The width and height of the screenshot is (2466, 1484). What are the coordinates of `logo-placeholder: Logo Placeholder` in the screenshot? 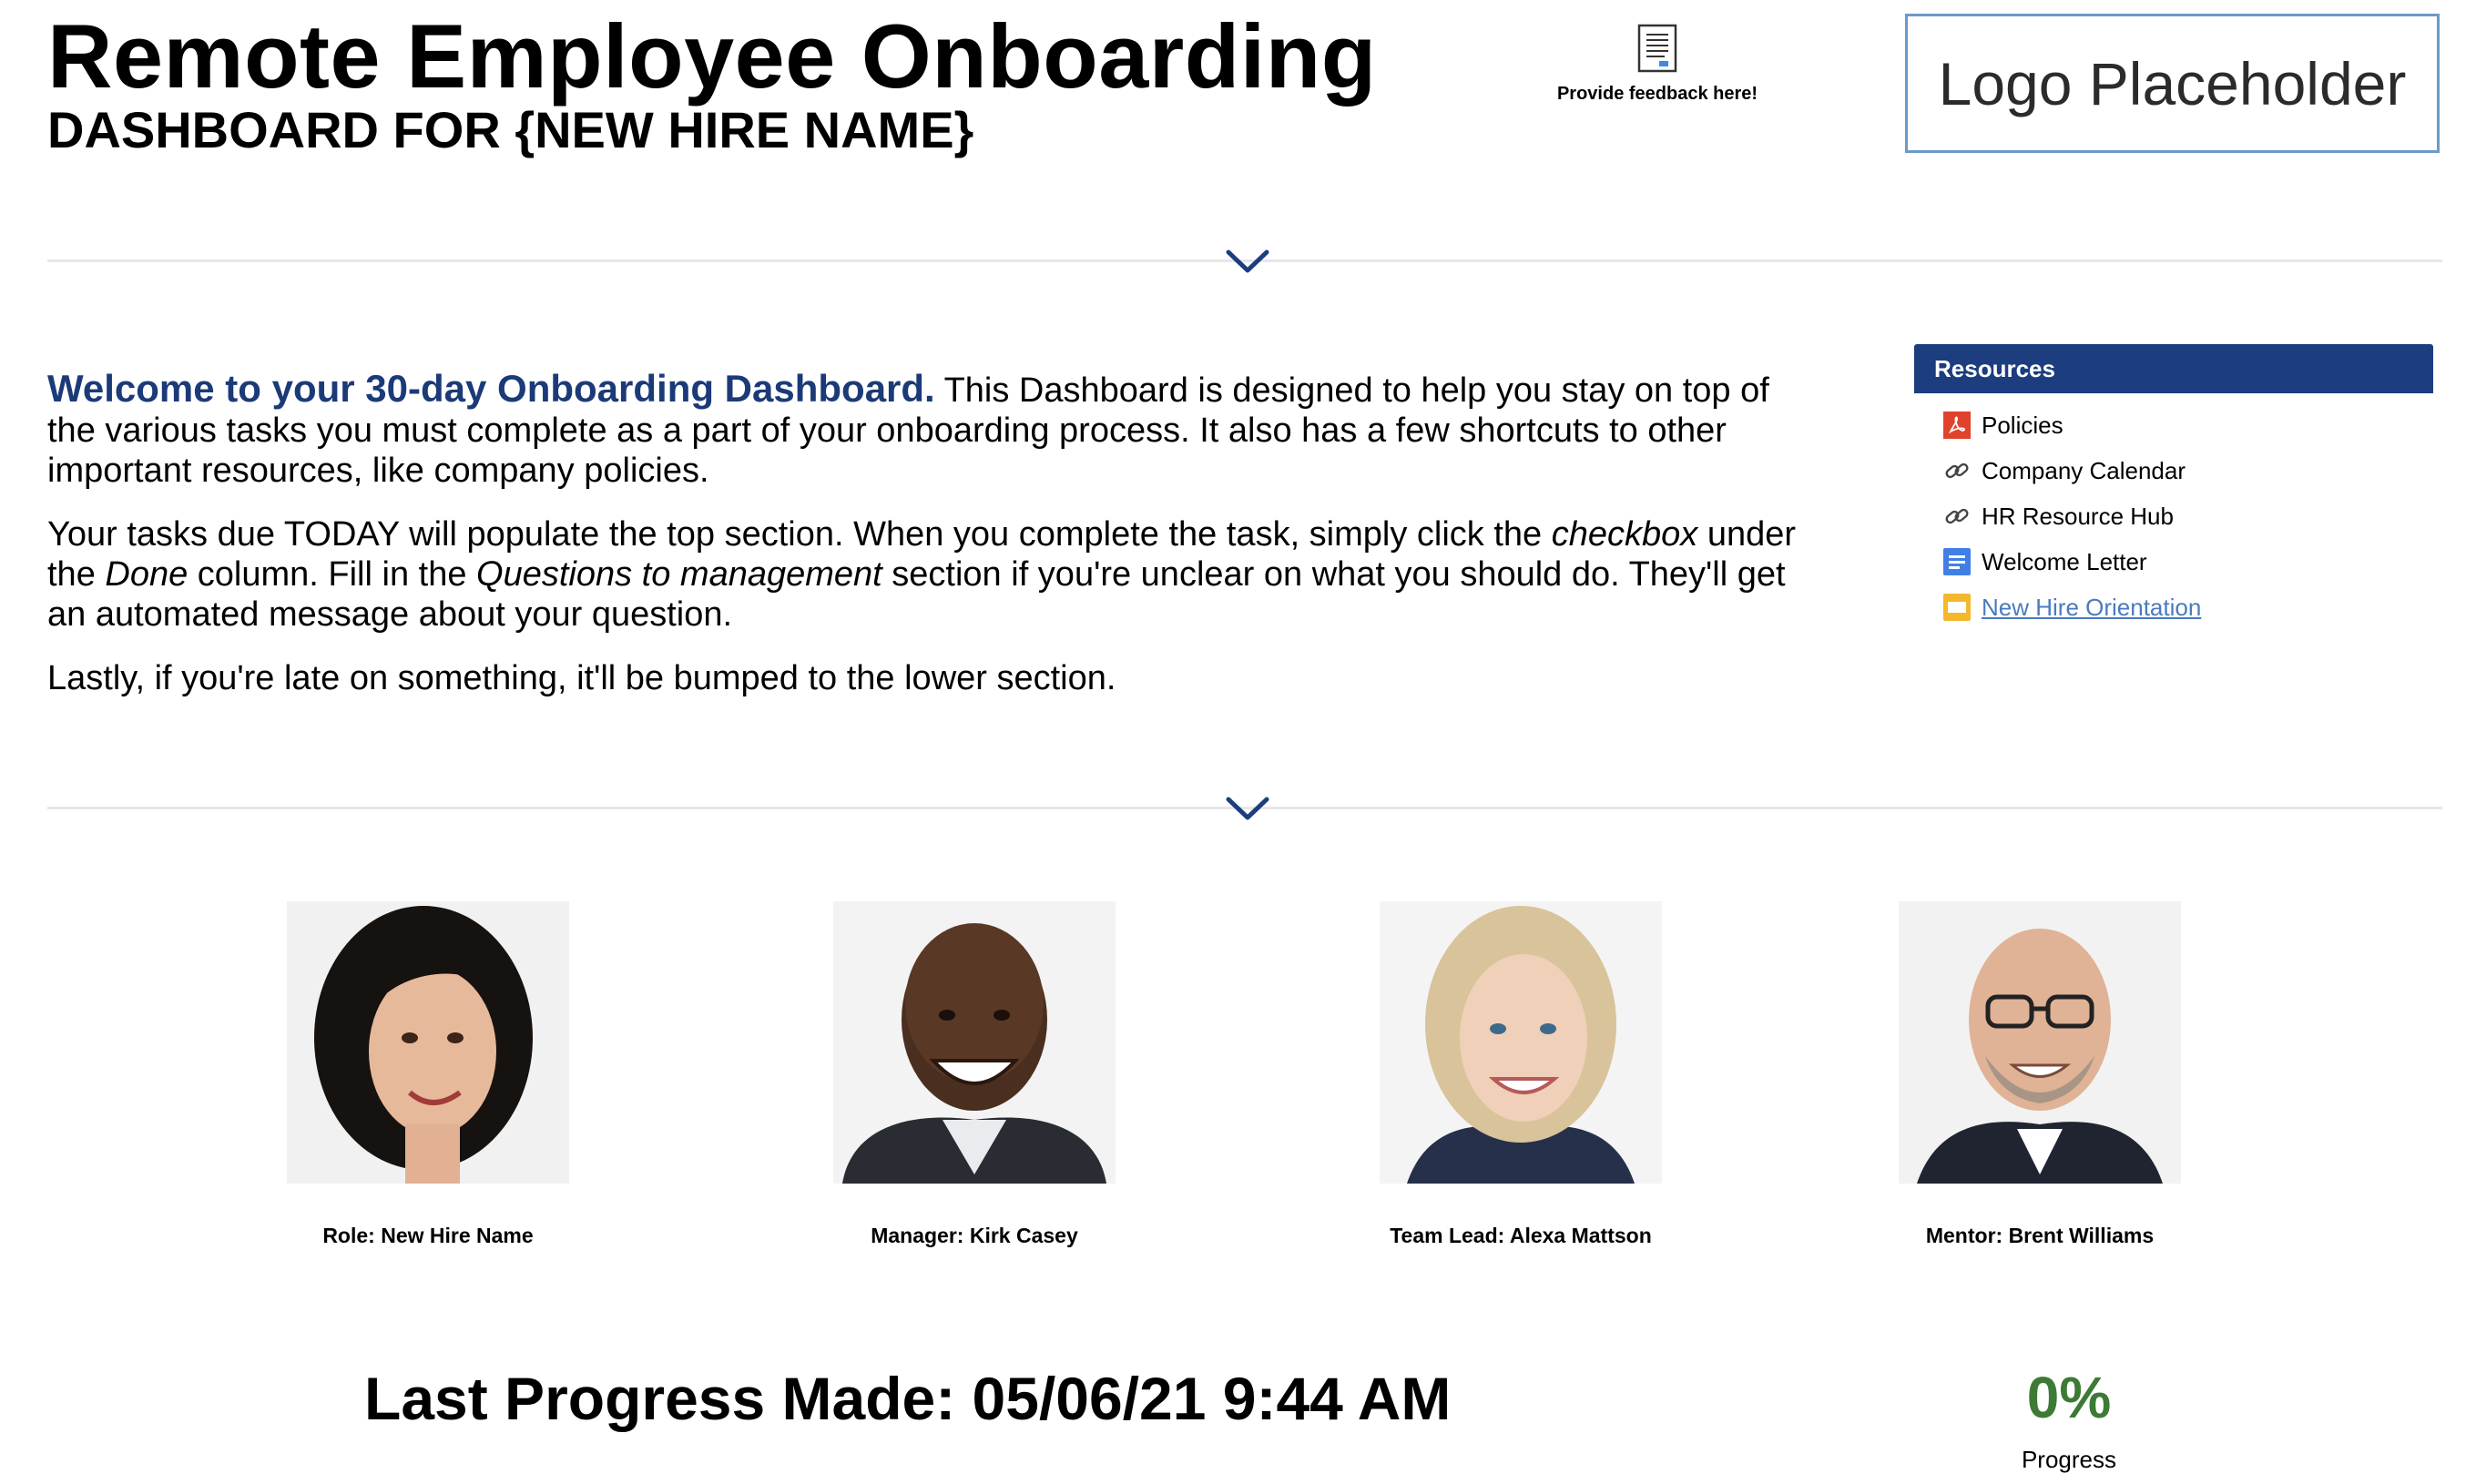 It's located at (2172, 83).